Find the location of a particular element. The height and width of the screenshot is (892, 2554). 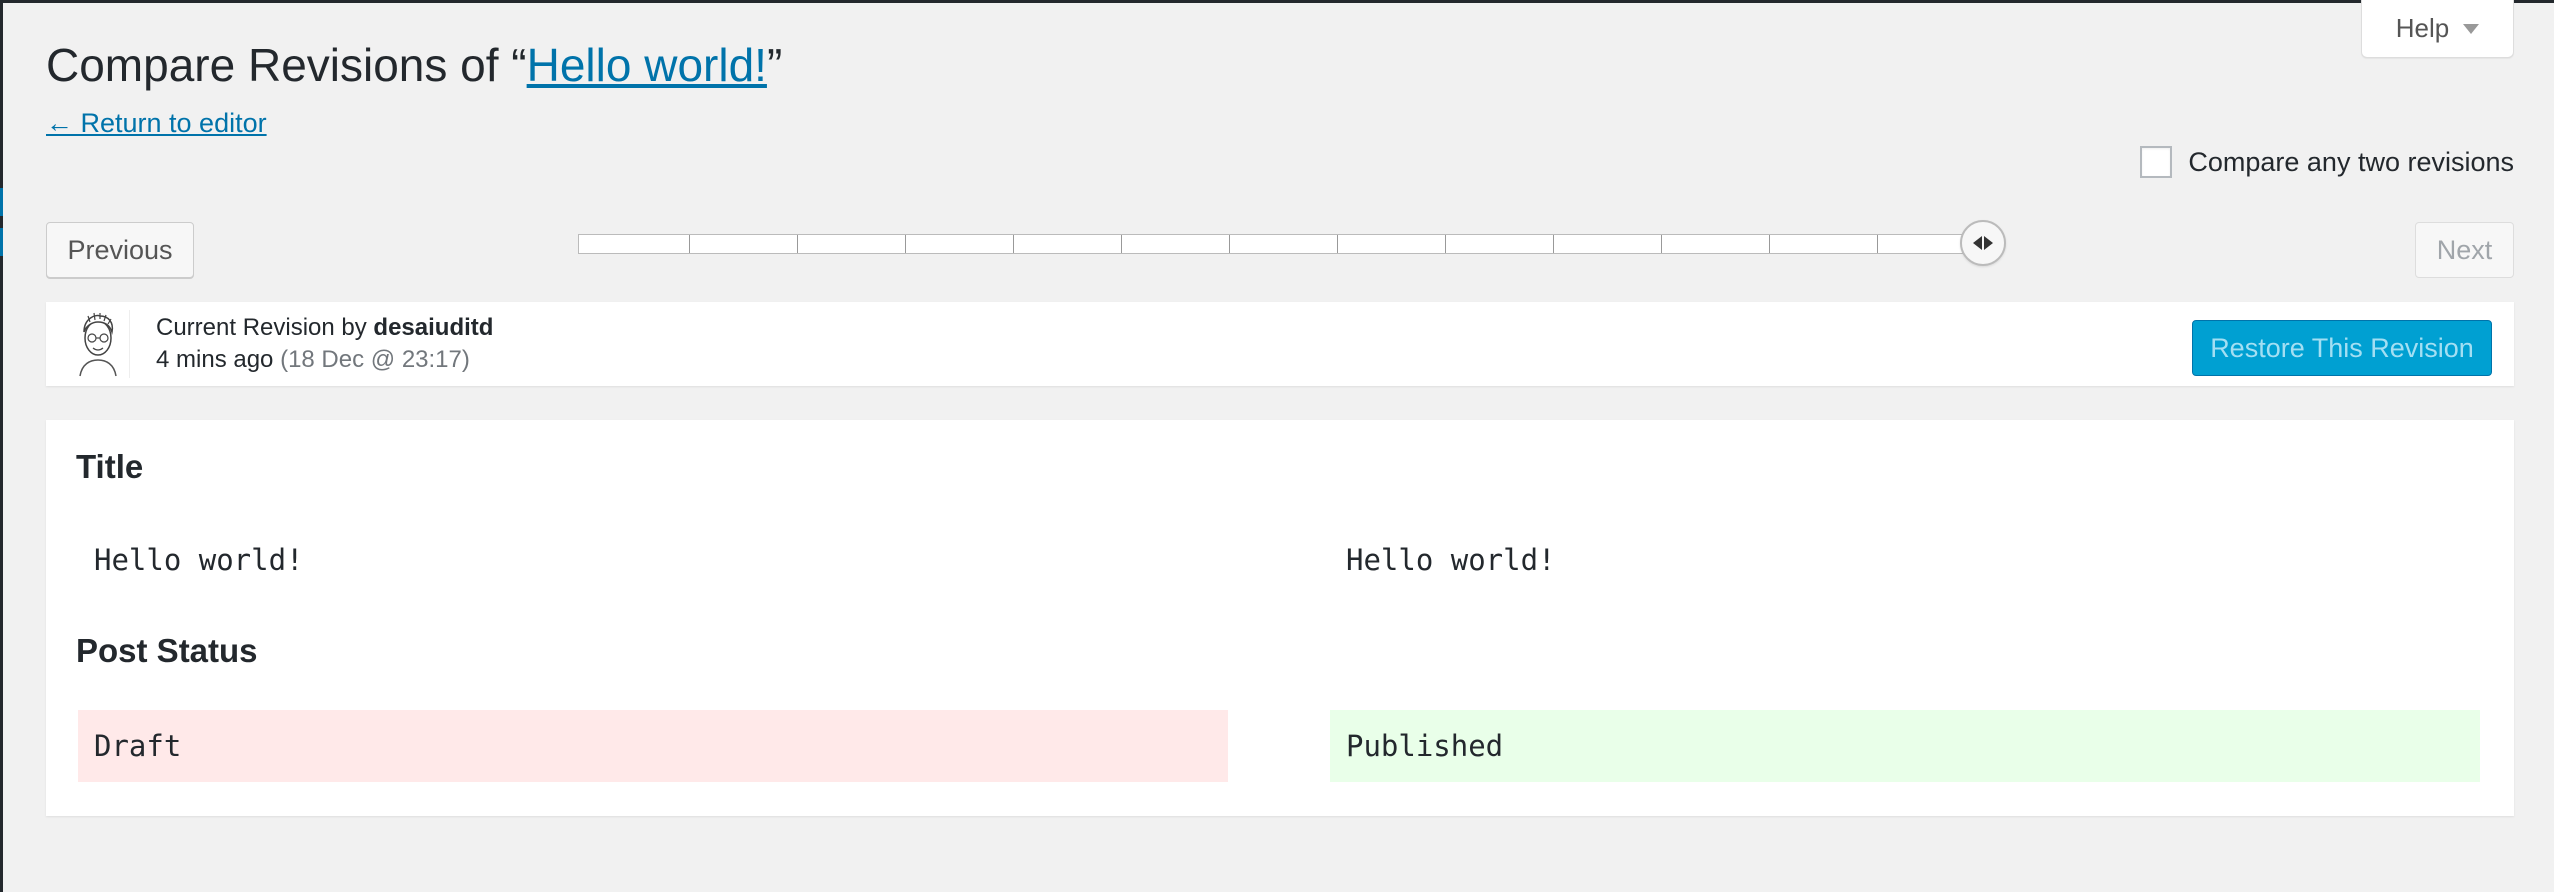

user-avatar-icon is located at coordinates (98, 344).